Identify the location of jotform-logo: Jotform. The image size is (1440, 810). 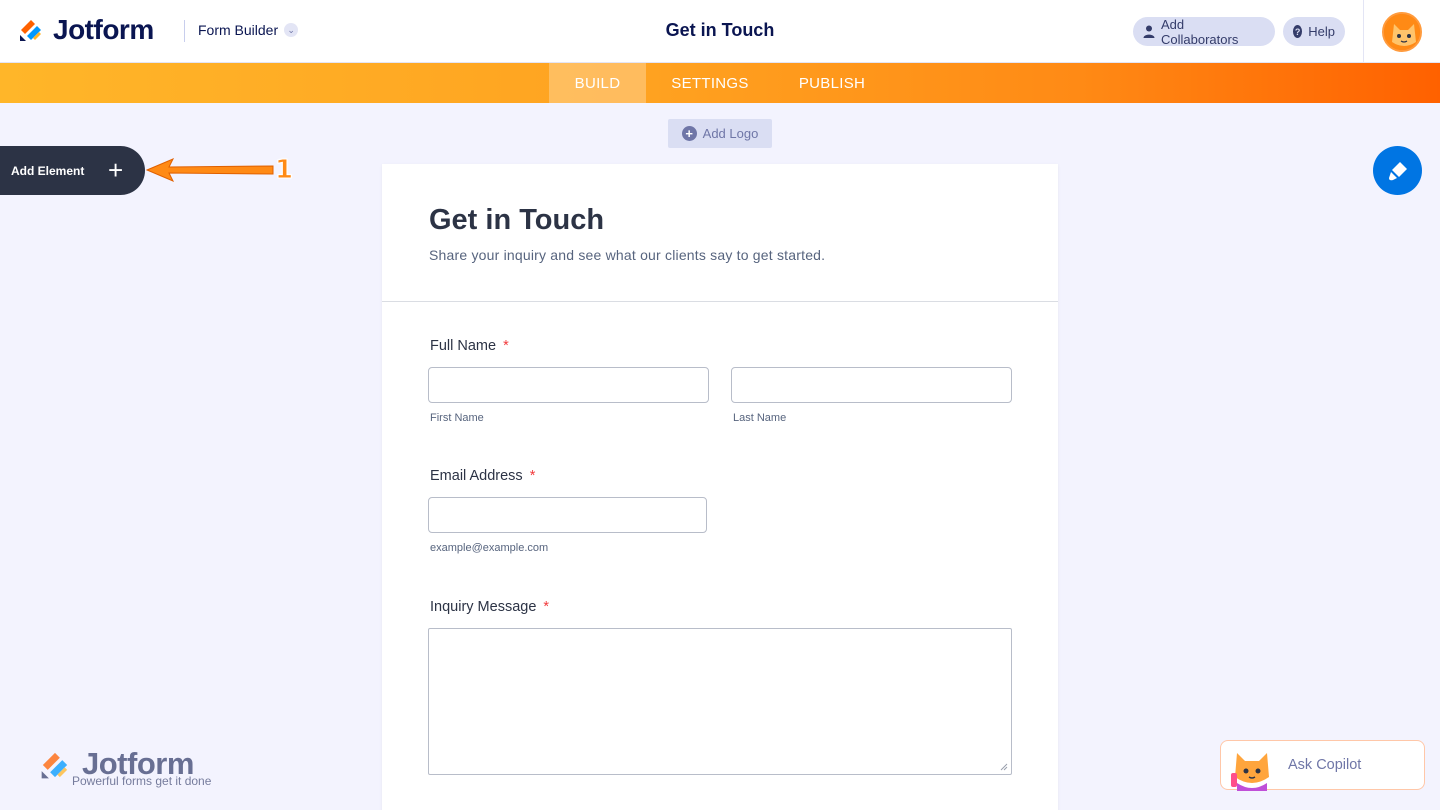
(85, 30).